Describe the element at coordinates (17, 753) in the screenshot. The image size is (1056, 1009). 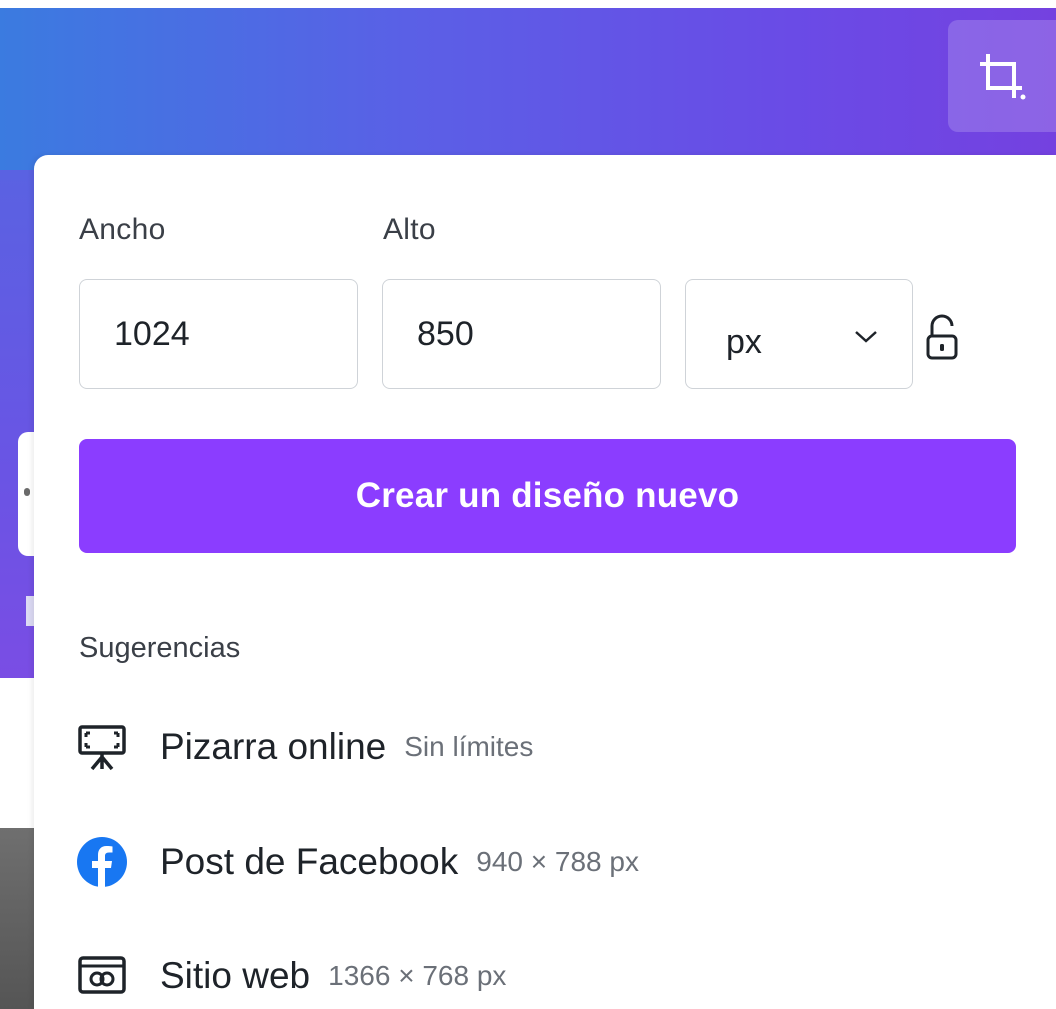
I see `background-white-strip` at that location.